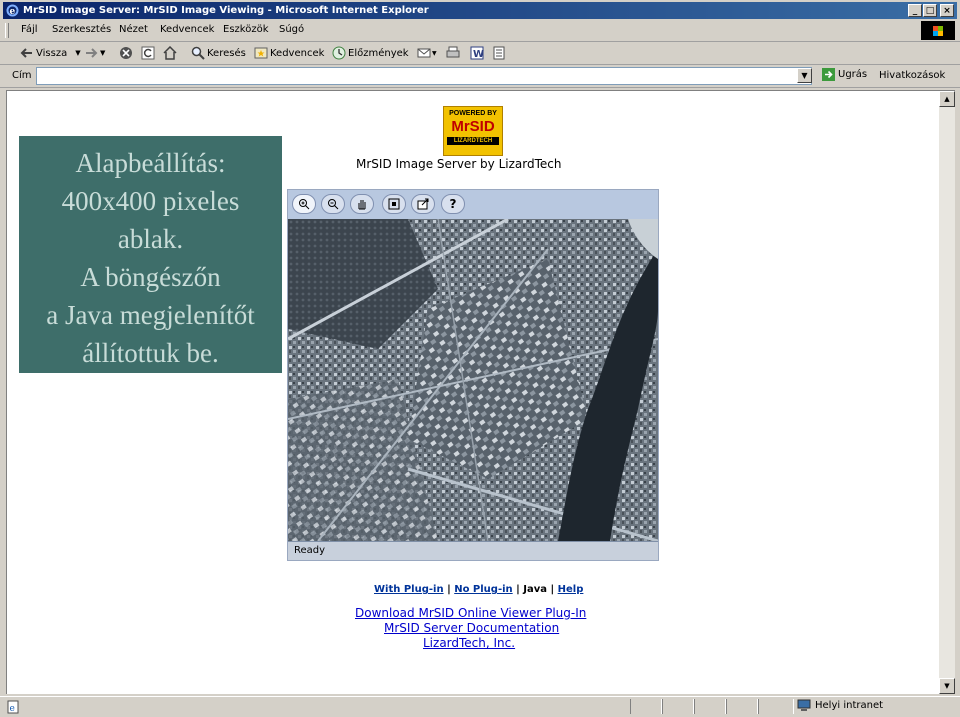 The width and height of the screenshot is (960, 717). What do you see at coordinates (947, 10) in the screenshot?
I see `close-button: ×` at bounding box center [947, 10].